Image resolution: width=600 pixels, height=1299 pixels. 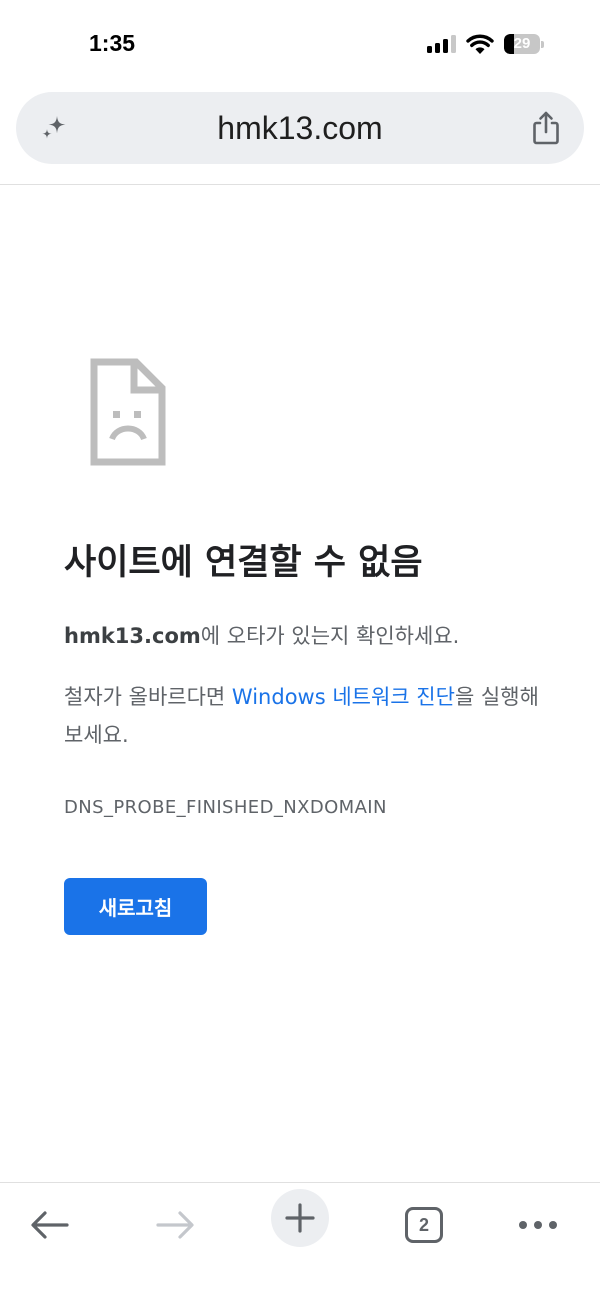 What do you see at coordinates (300, 1182) in the screenshot?
I see `bottom-divider` at bounding box center [300, 1182].